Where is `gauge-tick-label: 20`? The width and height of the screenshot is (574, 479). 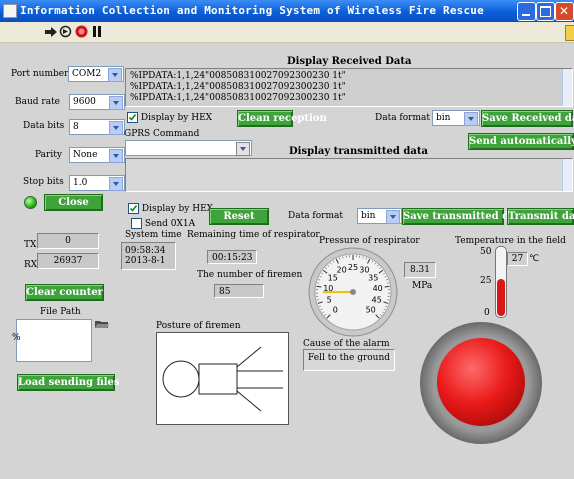
gauge-tick-label: 20 is located at coordinates (342, 270).